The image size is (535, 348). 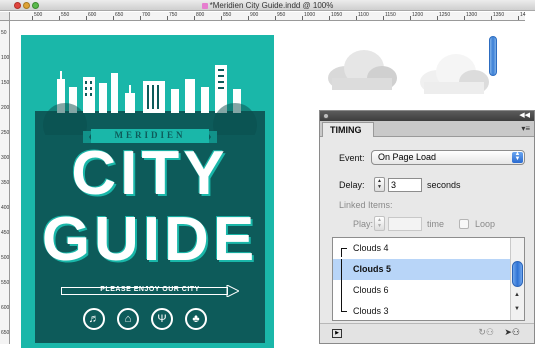 What do you see at coordinates (204, 5) in the screenshot?
I see `indesign-doc-icon` at bounding box center [204, 5].